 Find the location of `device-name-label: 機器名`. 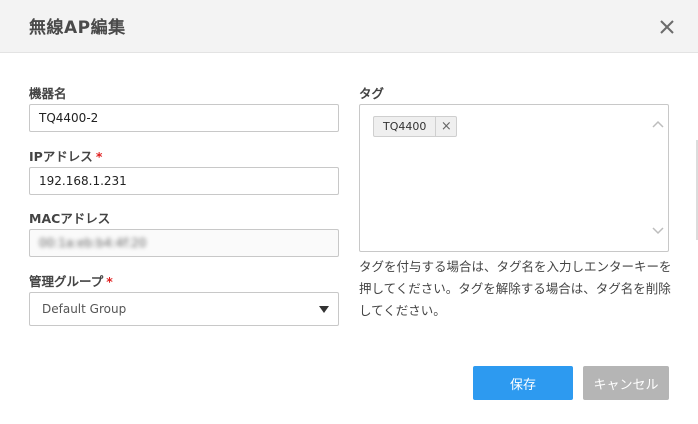

device-name-label: 機器名 is located at coordinates (48, 92).